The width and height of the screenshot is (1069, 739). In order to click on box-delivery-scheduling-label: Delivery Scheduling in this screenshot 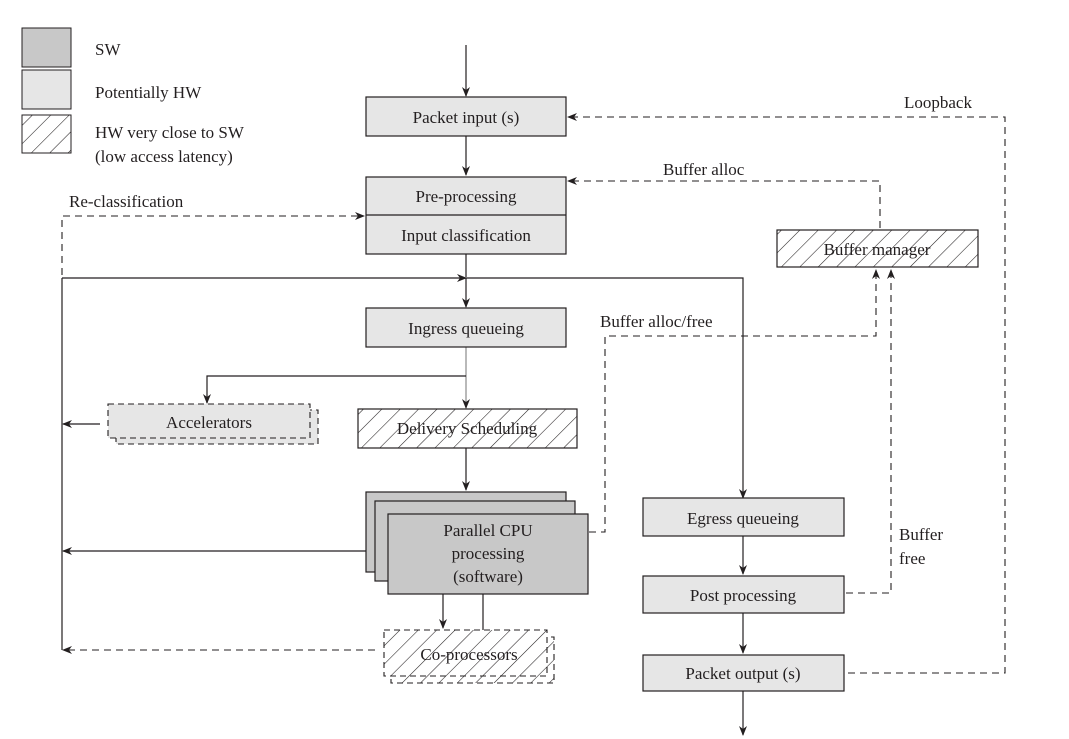, I will do `click(467, 428)`.